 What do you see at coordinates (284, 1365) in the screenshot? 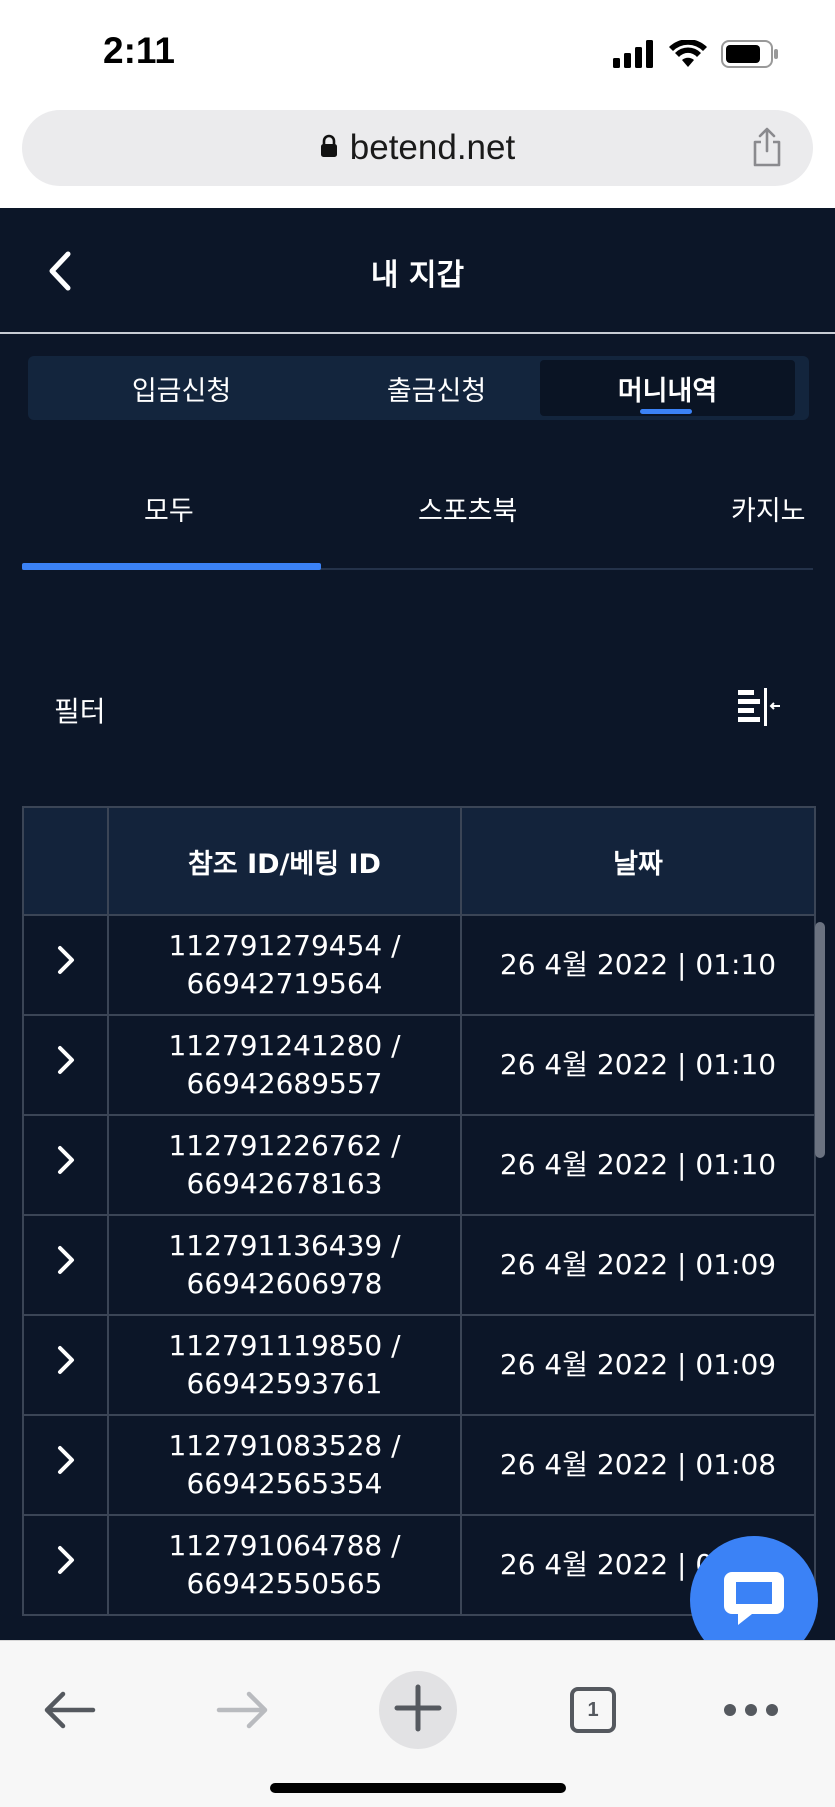
I see `ref-bet-id-cell: 112791119850 / 66942593761` at bounding box center [284, 1365].